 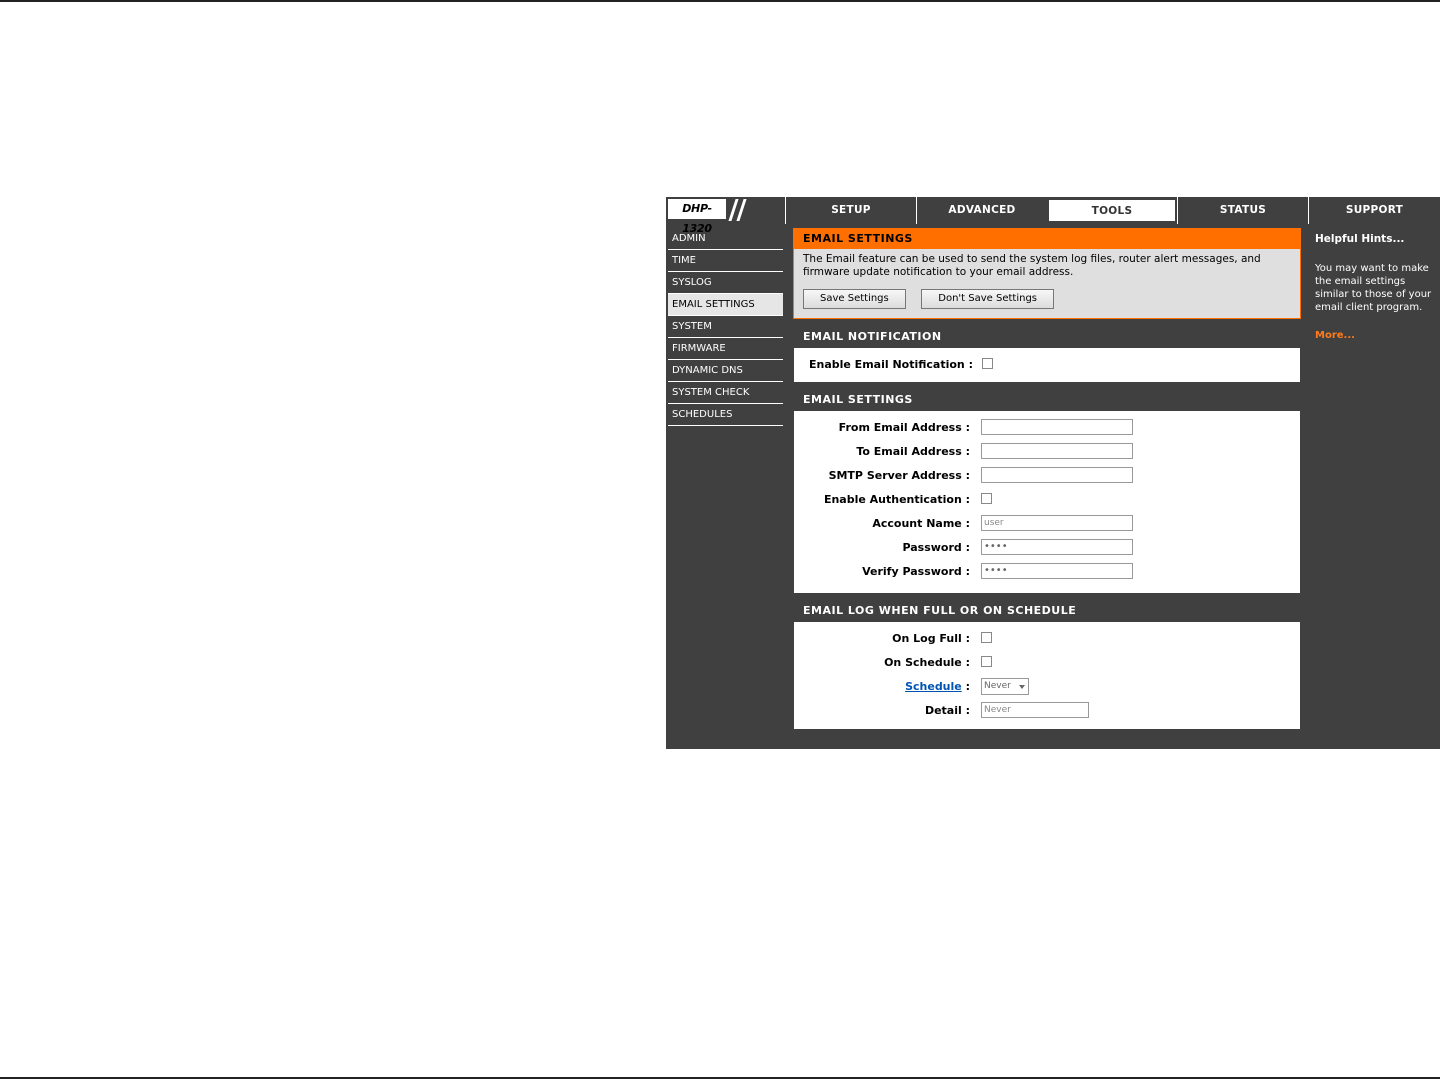 I want to click on on-log-full-checkbox, so click(x=986, y=637).